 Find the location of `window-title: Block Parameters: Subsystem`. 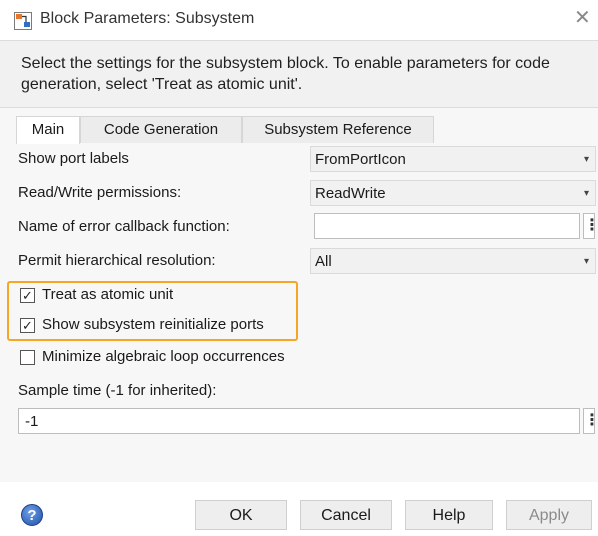

window-title: Block Parameters: Subsystem is located at coordinates (147, 18).